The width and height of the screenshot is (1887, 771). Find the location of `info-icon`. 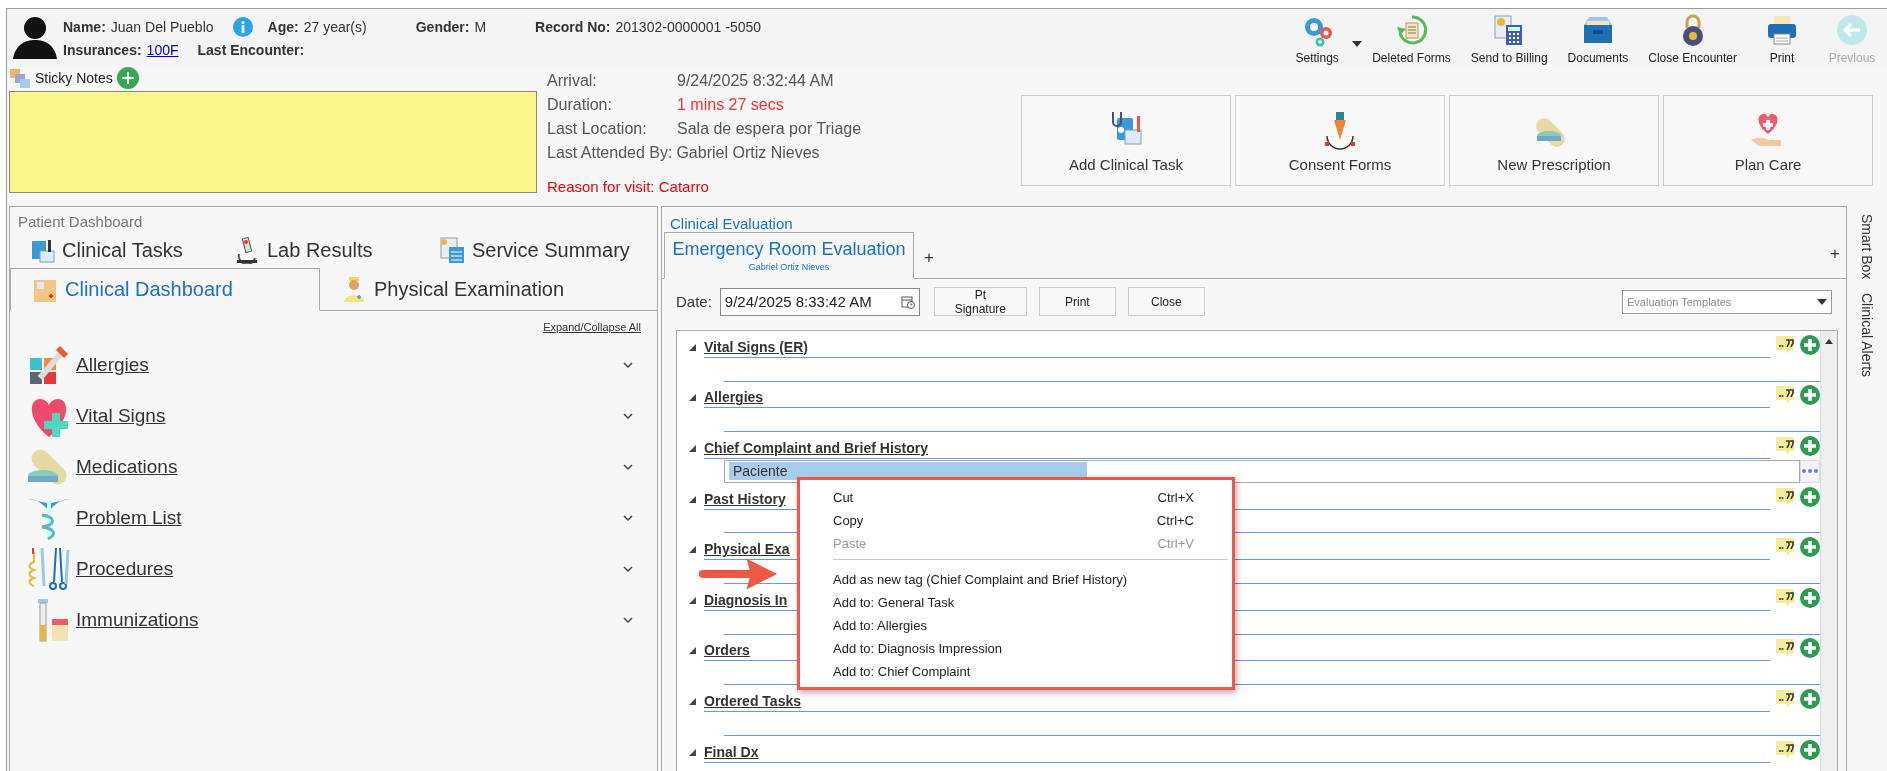

info-icon is located at coordinates (242, 27).